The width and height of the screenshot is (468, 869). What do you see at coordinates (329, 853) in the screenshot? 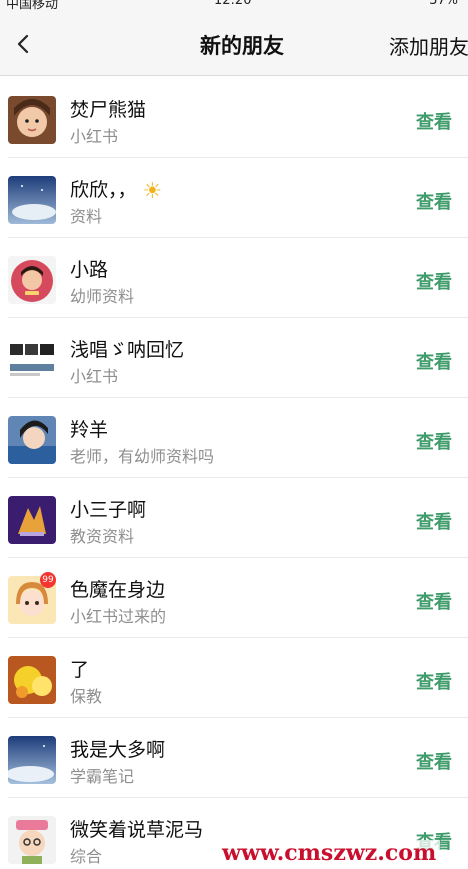
I see `watermark: www.cmszwz.com` at bounding box center [329, 853].